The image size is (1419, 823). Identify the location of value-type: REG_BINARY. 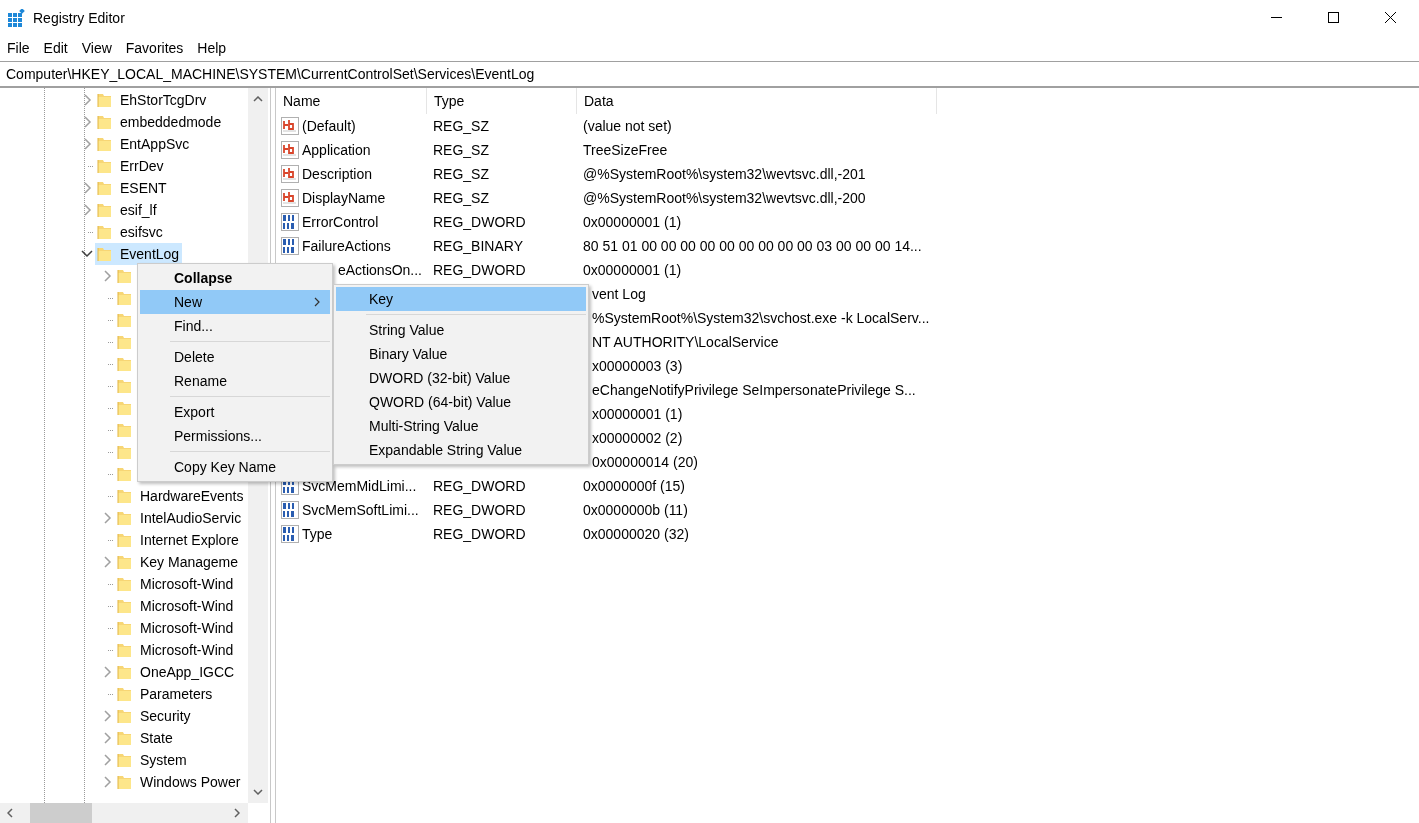
(478, 246).